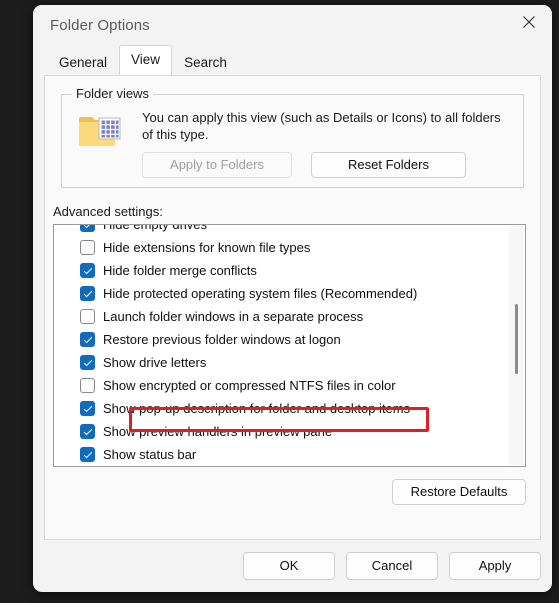 The height and width of the screenshot is (603, 559). Describe the element at coordinates (289, 566) in the screenshot. I see `ok-button: OK` at that location.